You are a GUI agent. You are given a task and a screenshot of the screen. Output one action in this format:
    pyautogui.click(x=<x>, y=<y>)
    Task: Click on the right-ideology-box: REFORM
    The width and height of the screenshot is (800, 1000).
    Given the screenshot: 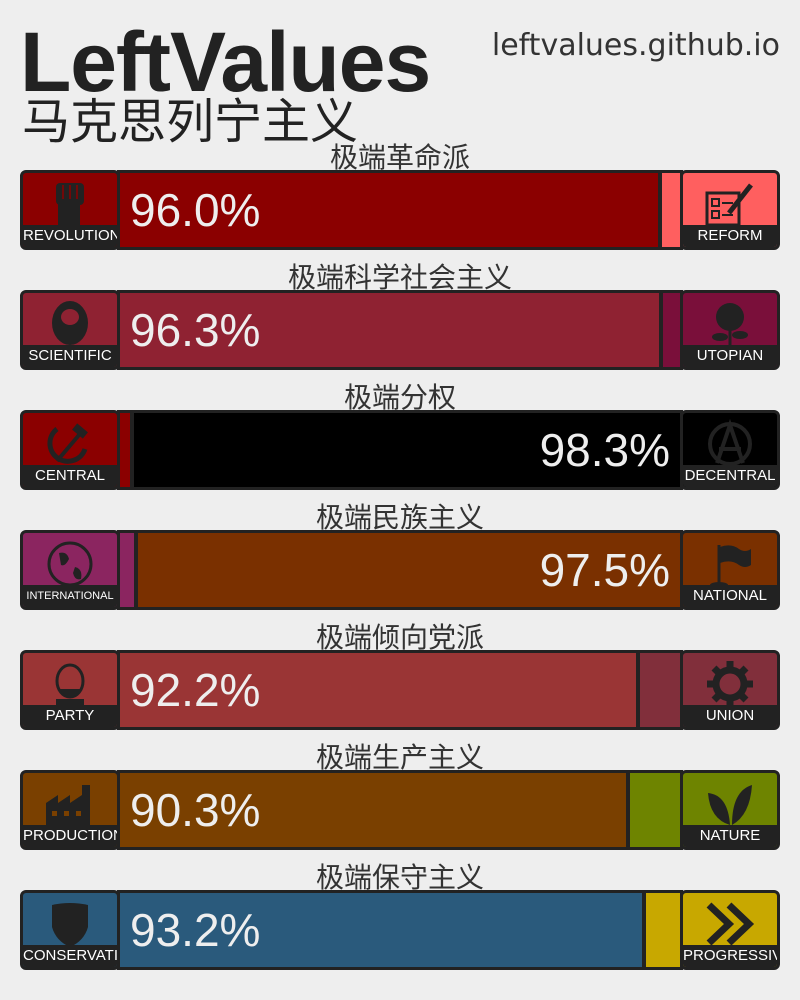 What is the action you would take?
    pyautogui.click(x=730, y=210)
    